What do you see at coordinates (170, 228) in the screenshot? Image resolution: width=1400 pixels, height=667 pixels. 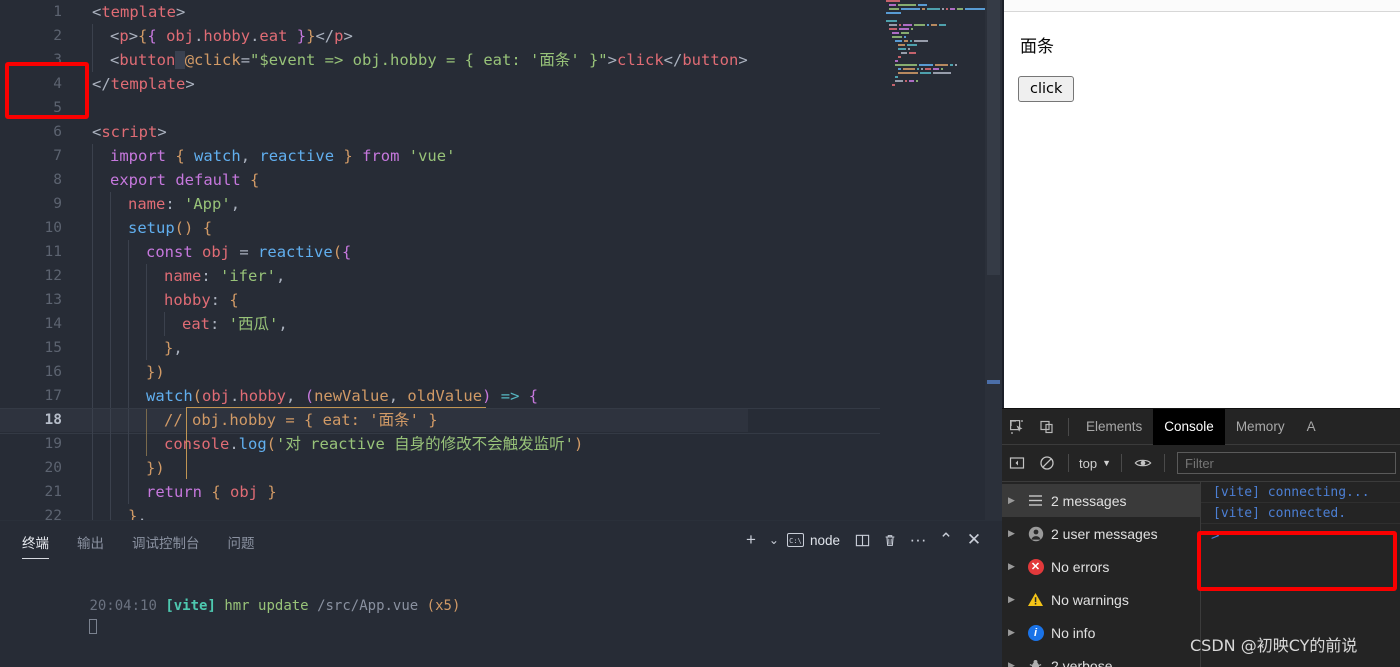 I see `code-line-text: setup() {` at bounding box center [170, 228].